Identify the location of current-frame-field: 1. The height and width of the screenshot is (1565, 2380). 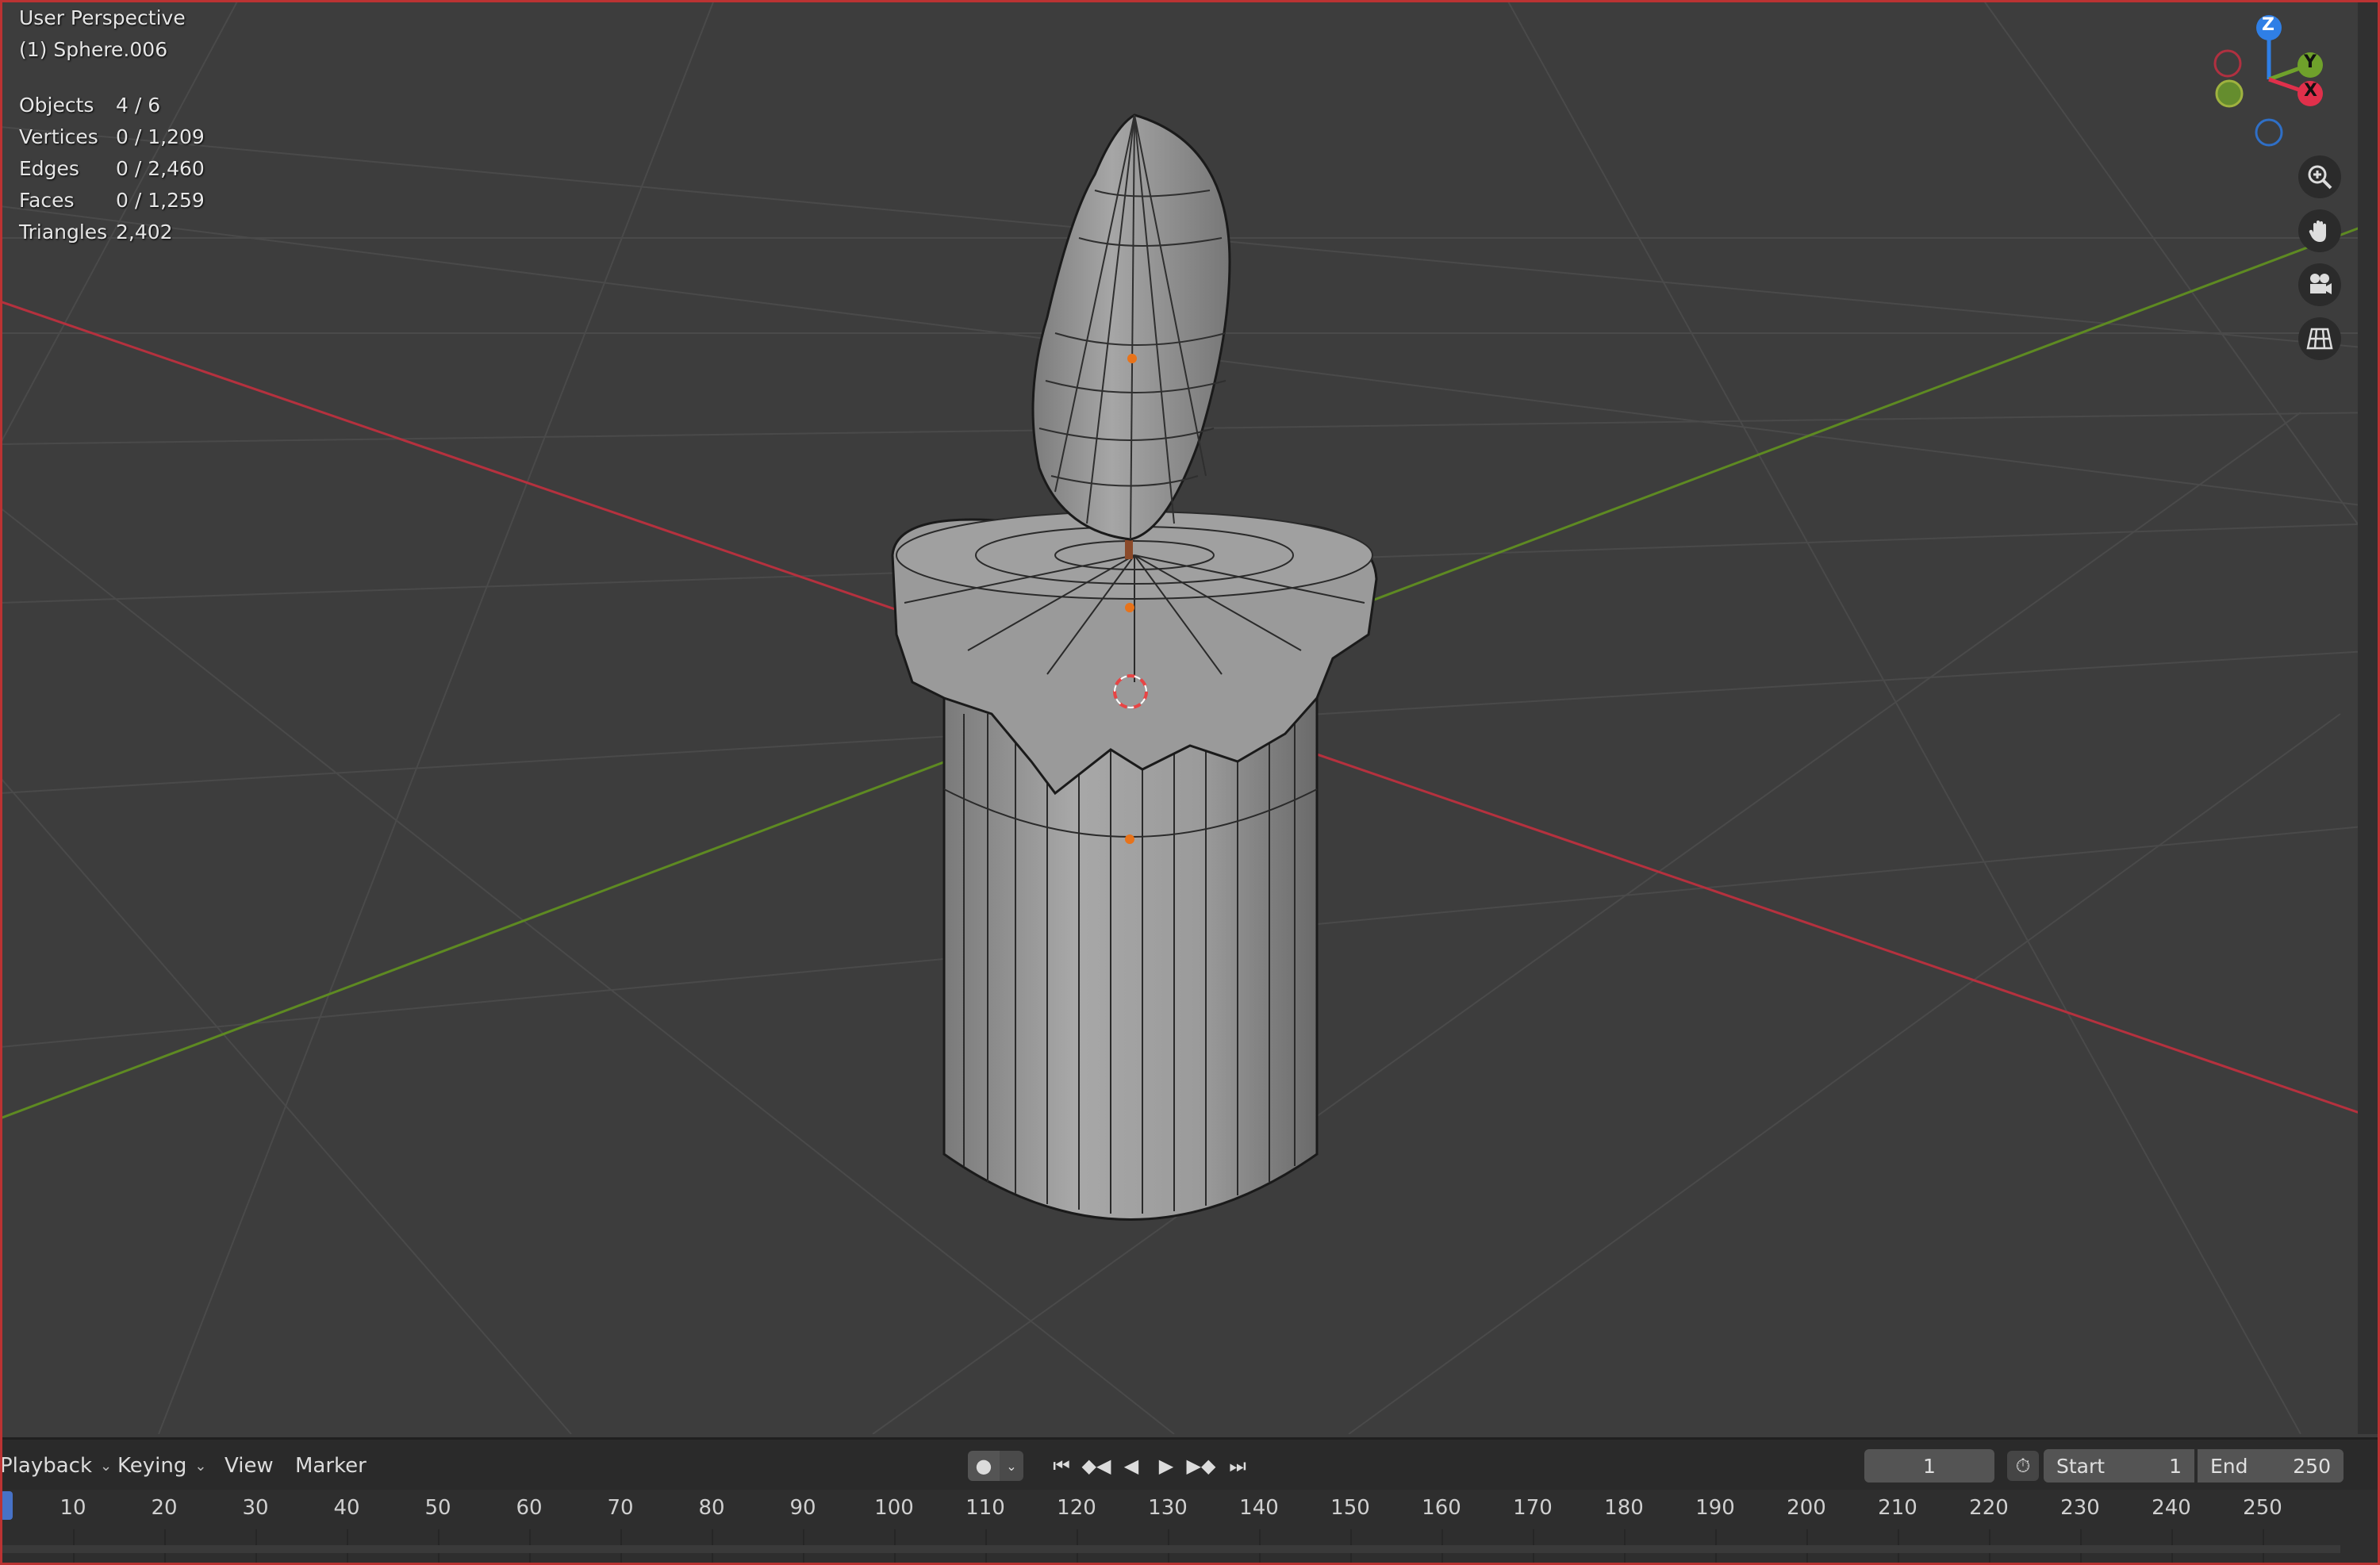
(1929, 1466).